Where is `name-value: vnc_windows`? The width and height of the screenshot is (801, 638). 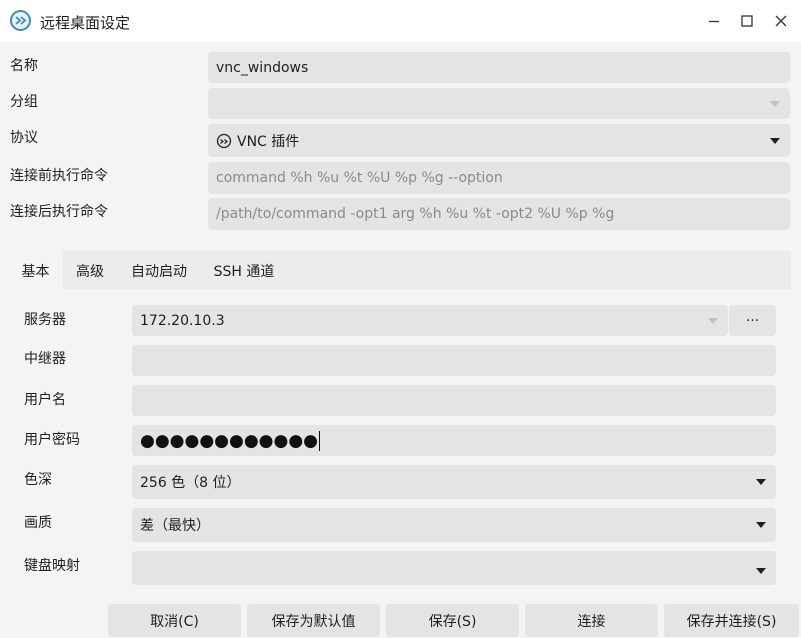
name-value: vnc_windows is located at coordinates (262, 67).